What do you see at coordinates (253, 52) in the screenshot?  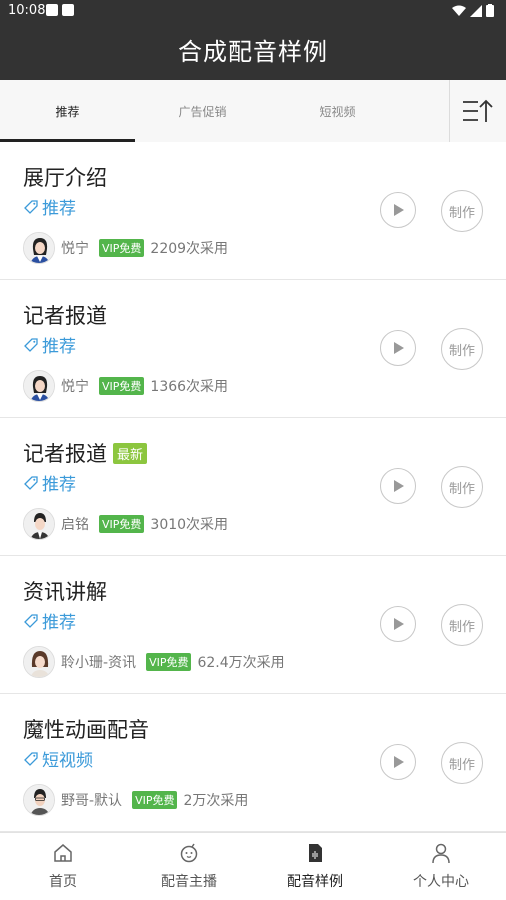 I see `page-title: 合成配音样例` at bounding box center [253, 52].